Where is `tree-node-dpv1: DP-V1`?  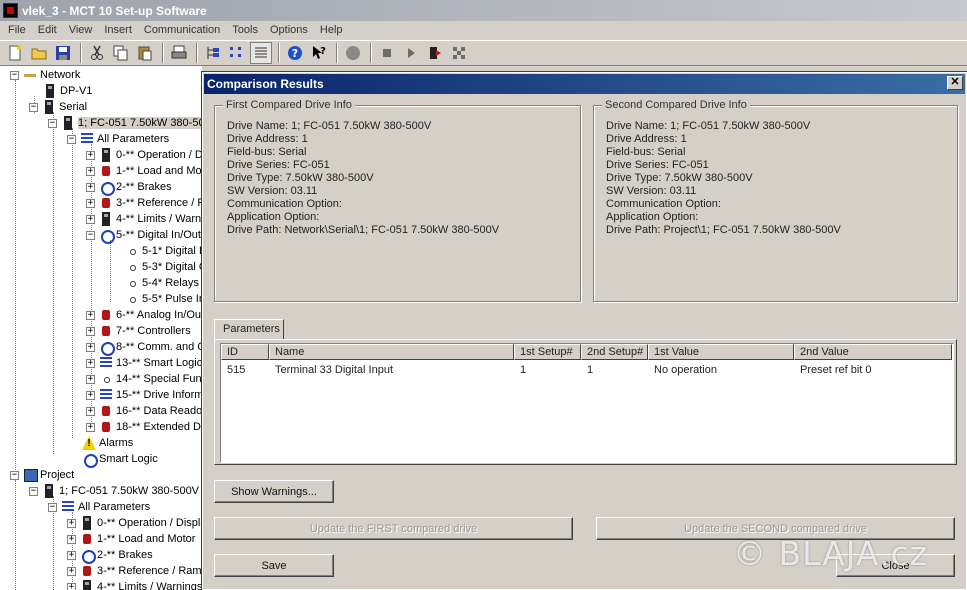 tree-node-dpv1: DP-V1 is located at coordinates (67, 91).